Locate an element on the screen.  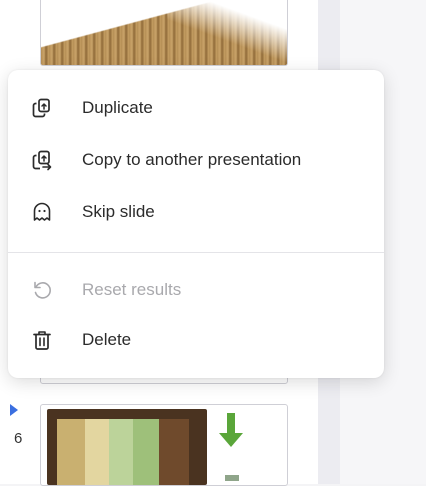
menu-separator is located at coordinates (196, 252).